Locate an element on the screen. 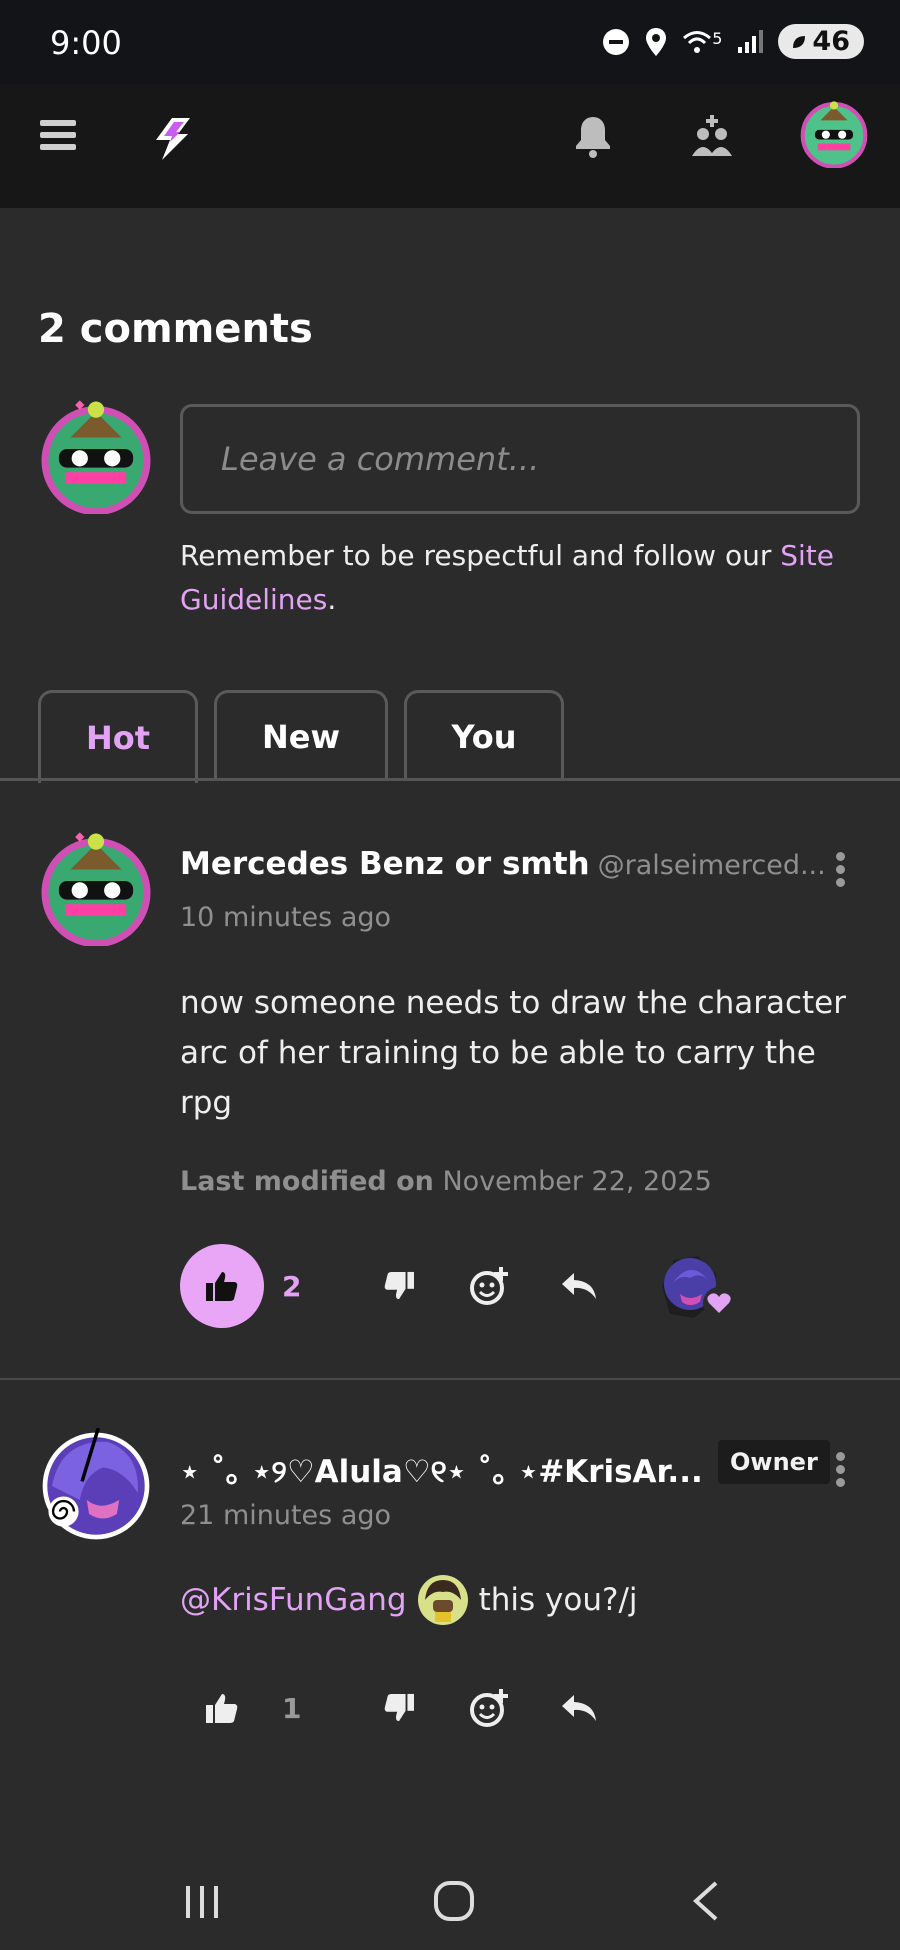 This screenshot has height=1950, width=900. comment-author-name: Mercedes Benz or smth is located at coordinates (385, 864).